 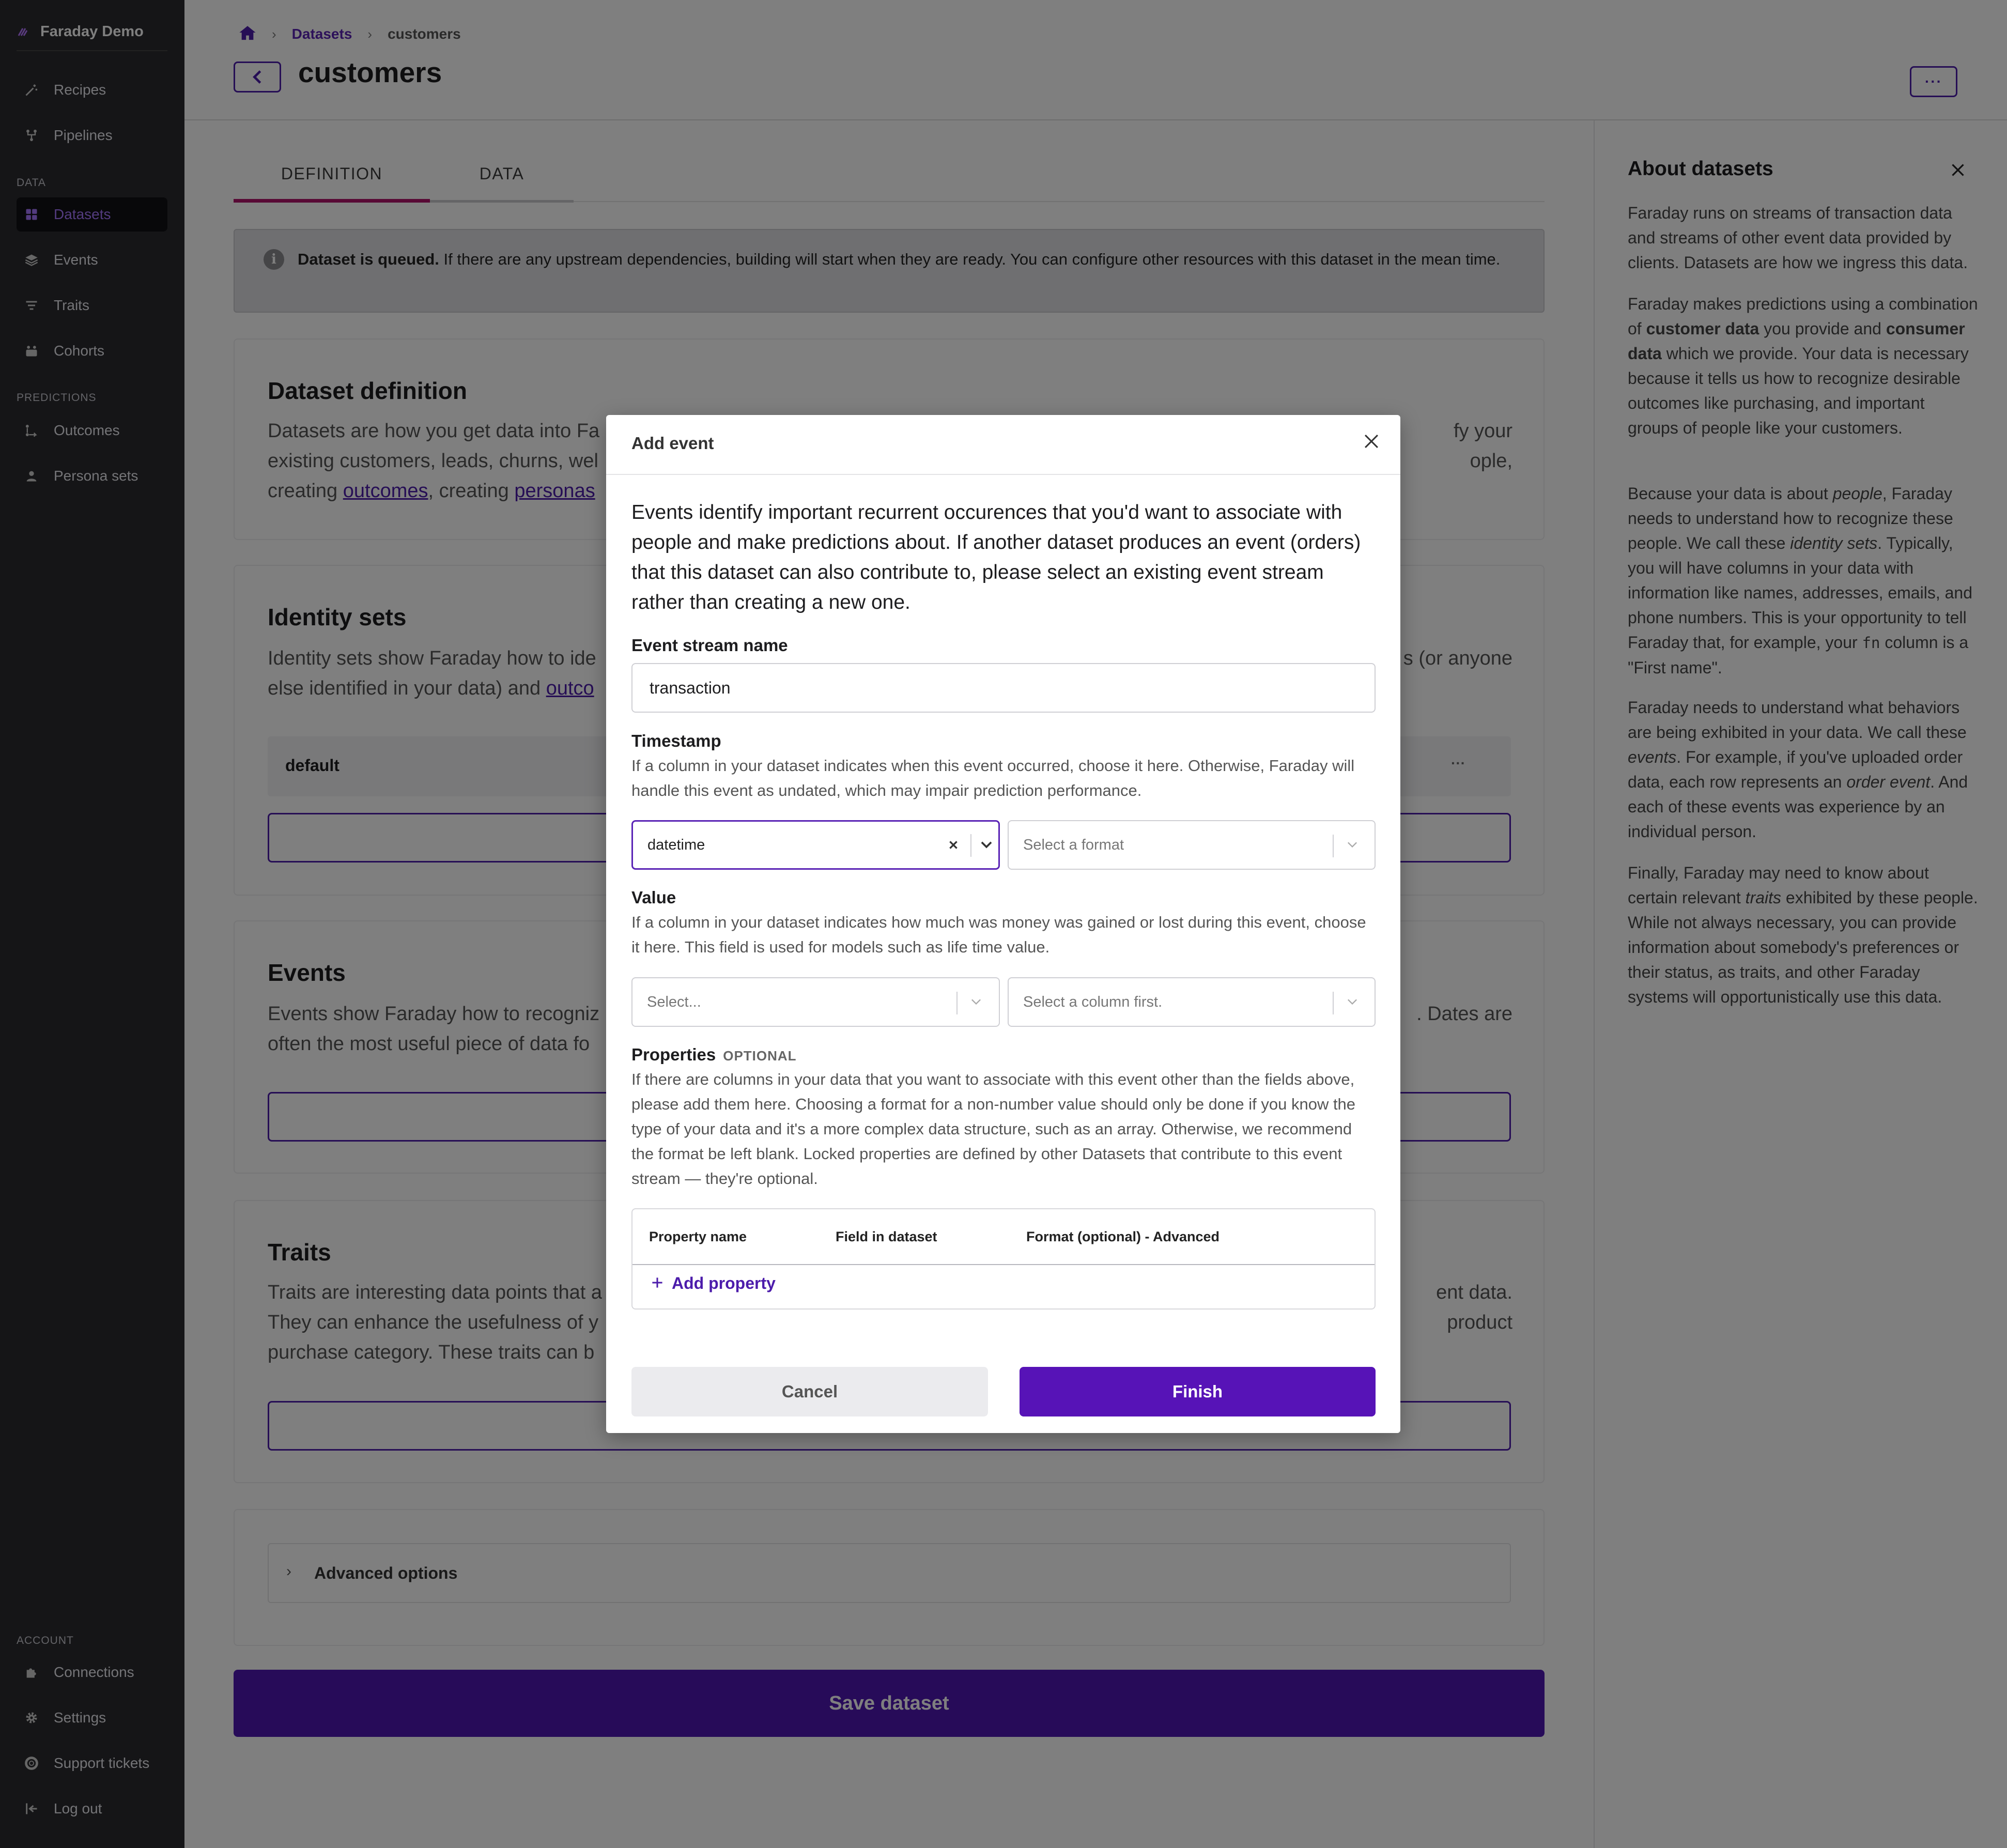 I want to click on column-header: Property name, so click(x=698, y=1237).